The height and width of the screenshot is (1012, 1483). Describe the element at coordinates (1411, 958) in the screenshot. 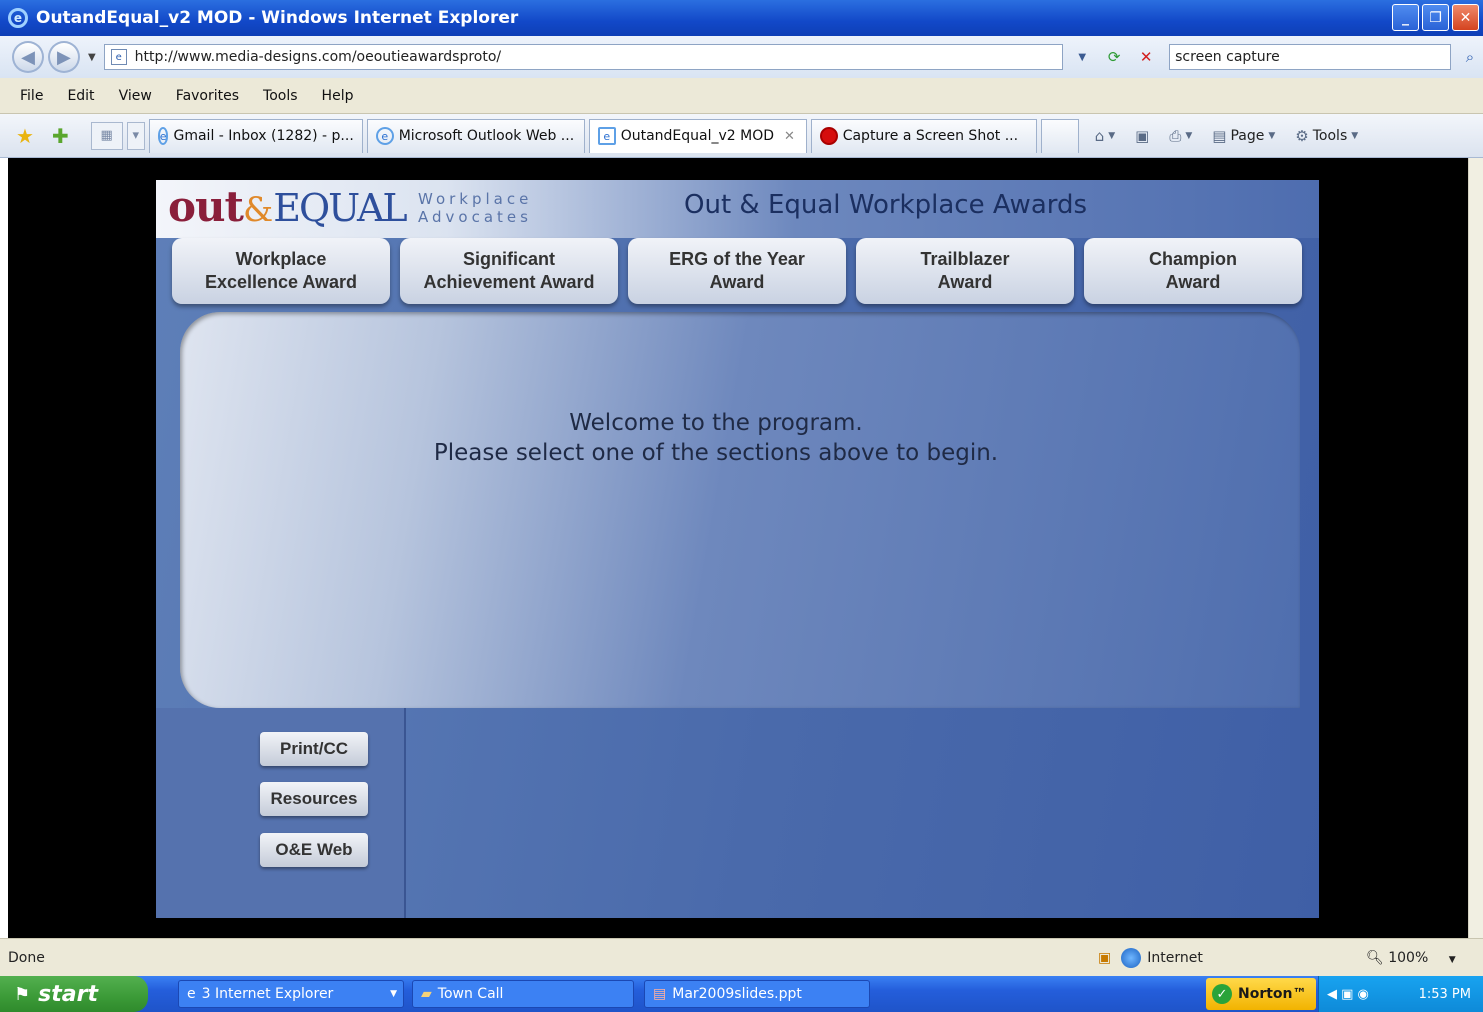

I see `zoom-control: 🔍︎ 100% ▼` at that location.